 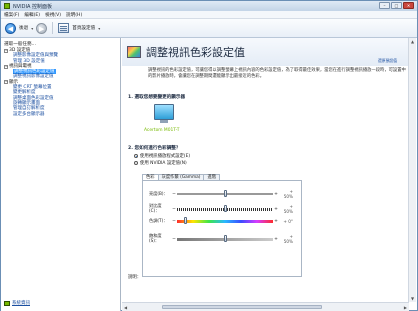 I want to click on home-settings-icon, so click(x=64, y=28).